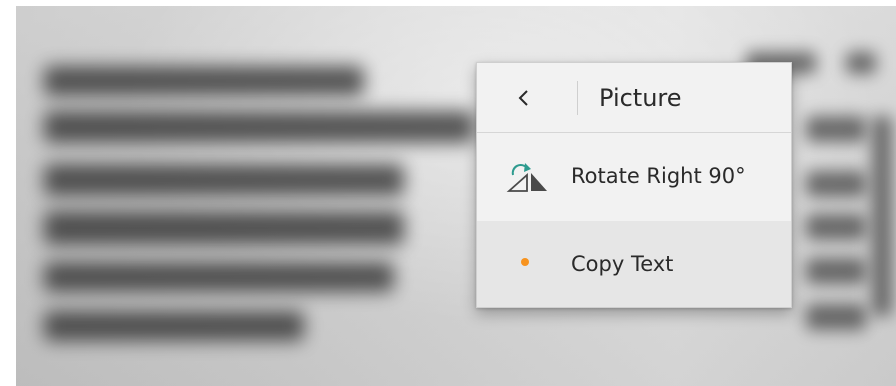 Image resolution: width=896 pixels, height=386 pixels. I want to click on menu-item-rotate-right: Rotate Right 90°, so click(634, 177).